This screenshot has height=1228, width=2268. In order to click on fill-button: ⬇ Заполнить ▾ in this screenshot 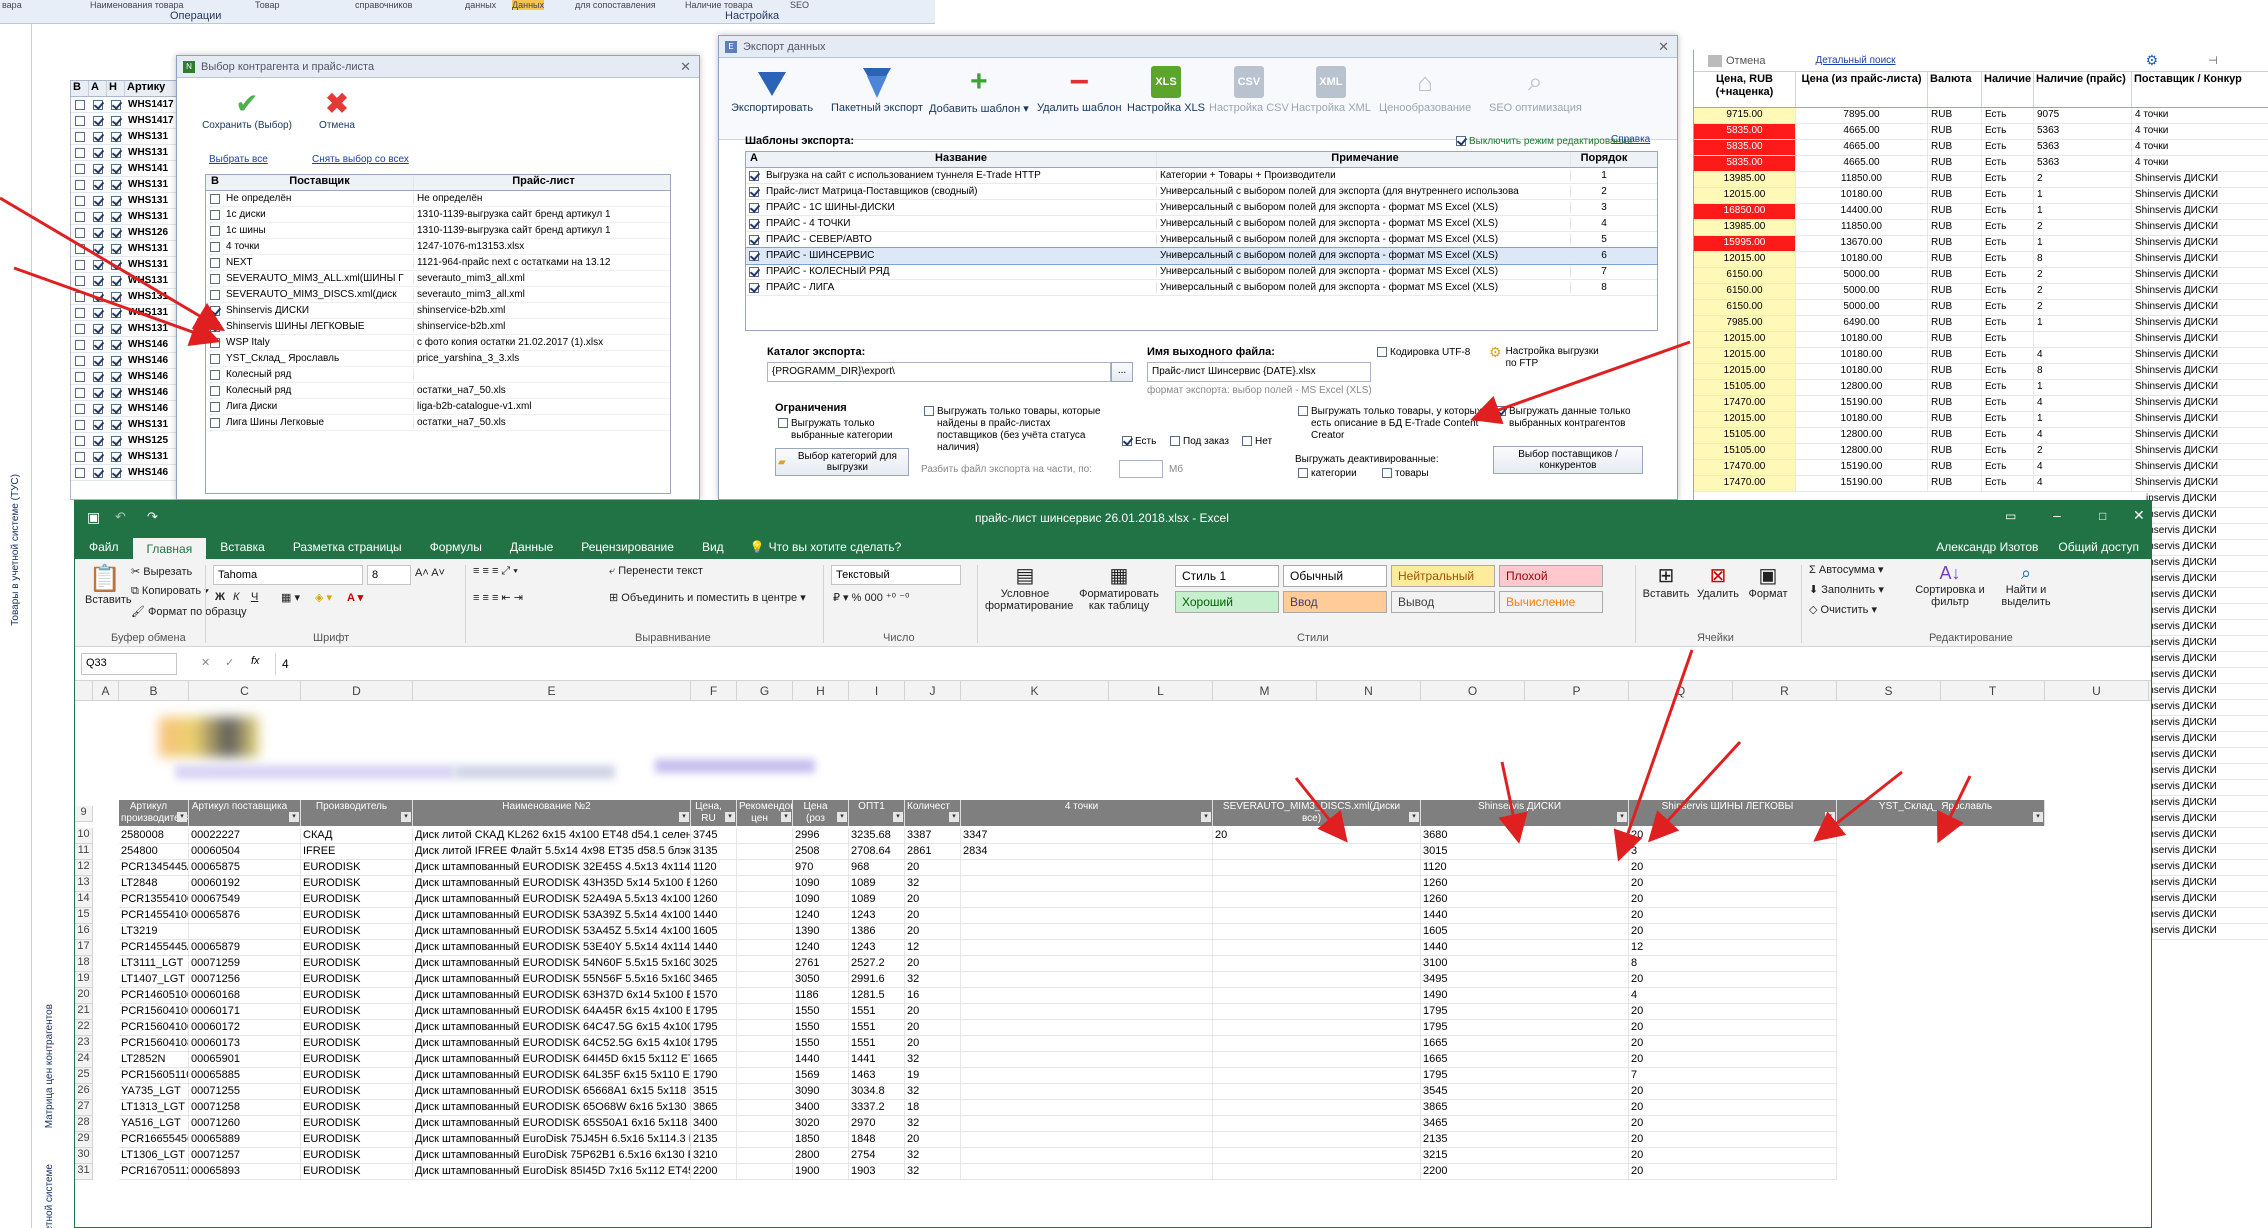, I will do `click(1846, 589)`.